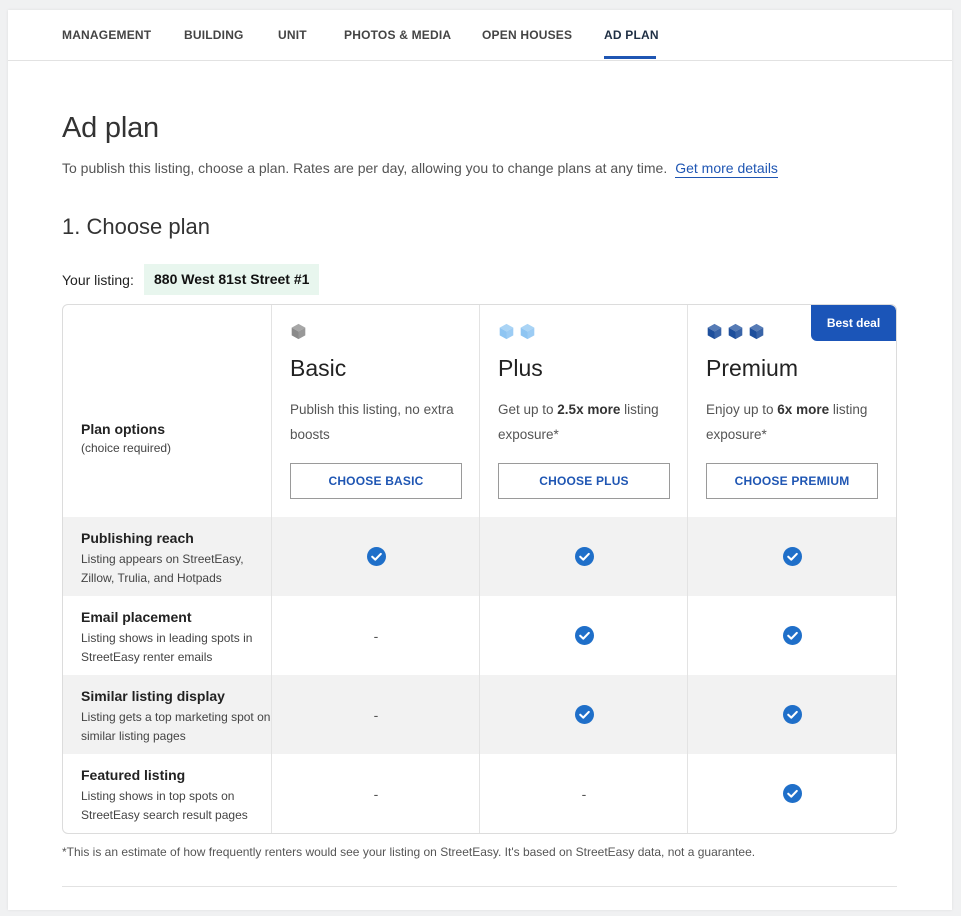 This screenshot has height=916, width=961. Describe the element at coordinates (752, 368) in the screenshot. I see `plan-name: Premium` at that location.